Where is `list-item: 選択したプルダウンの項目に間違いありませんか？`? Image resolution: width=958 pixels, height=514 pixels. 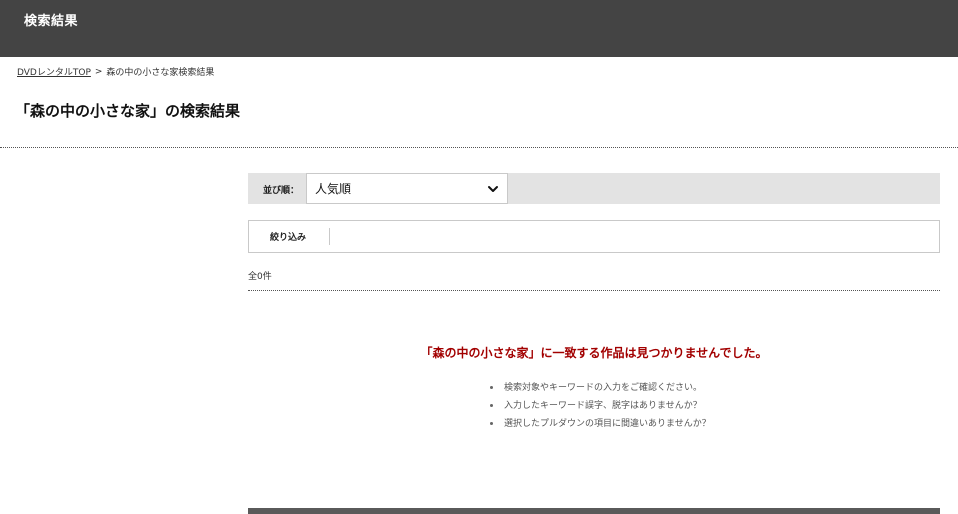 list-item: 選択したプルダウンの項目に間違いありませんか？ is located at coordinates (600, 424).